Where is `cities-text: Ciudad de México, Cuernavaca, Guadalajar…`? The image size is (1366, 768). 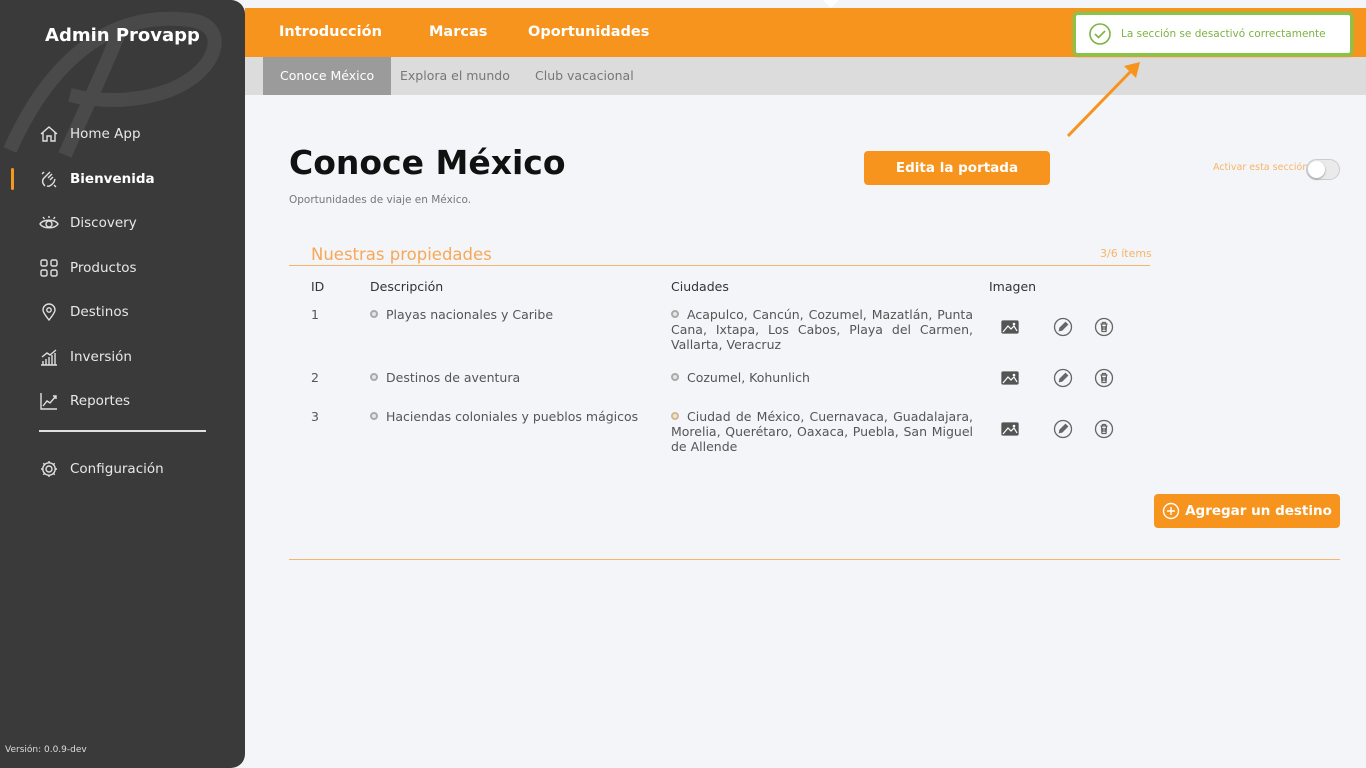 cities-text: Ciudad de México, Cuernavaca, Guadalajar… is located at coordinates (822, 431).